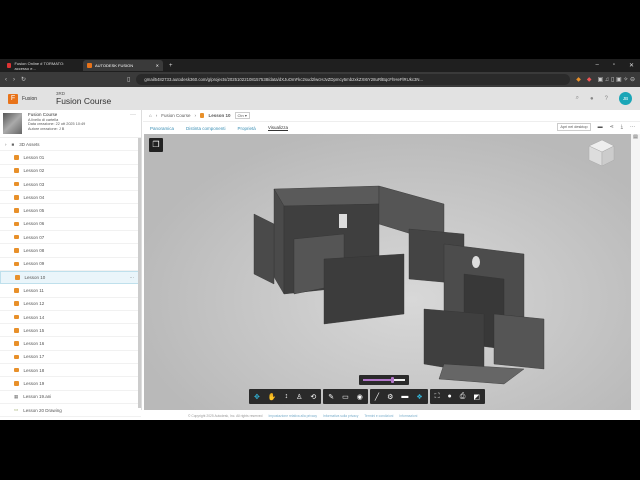 The width and height of the screenshot is (640, 480). Describe the element at coordinates (133, 115) in the screenshot. I see `project-more-button: ···` at that location.